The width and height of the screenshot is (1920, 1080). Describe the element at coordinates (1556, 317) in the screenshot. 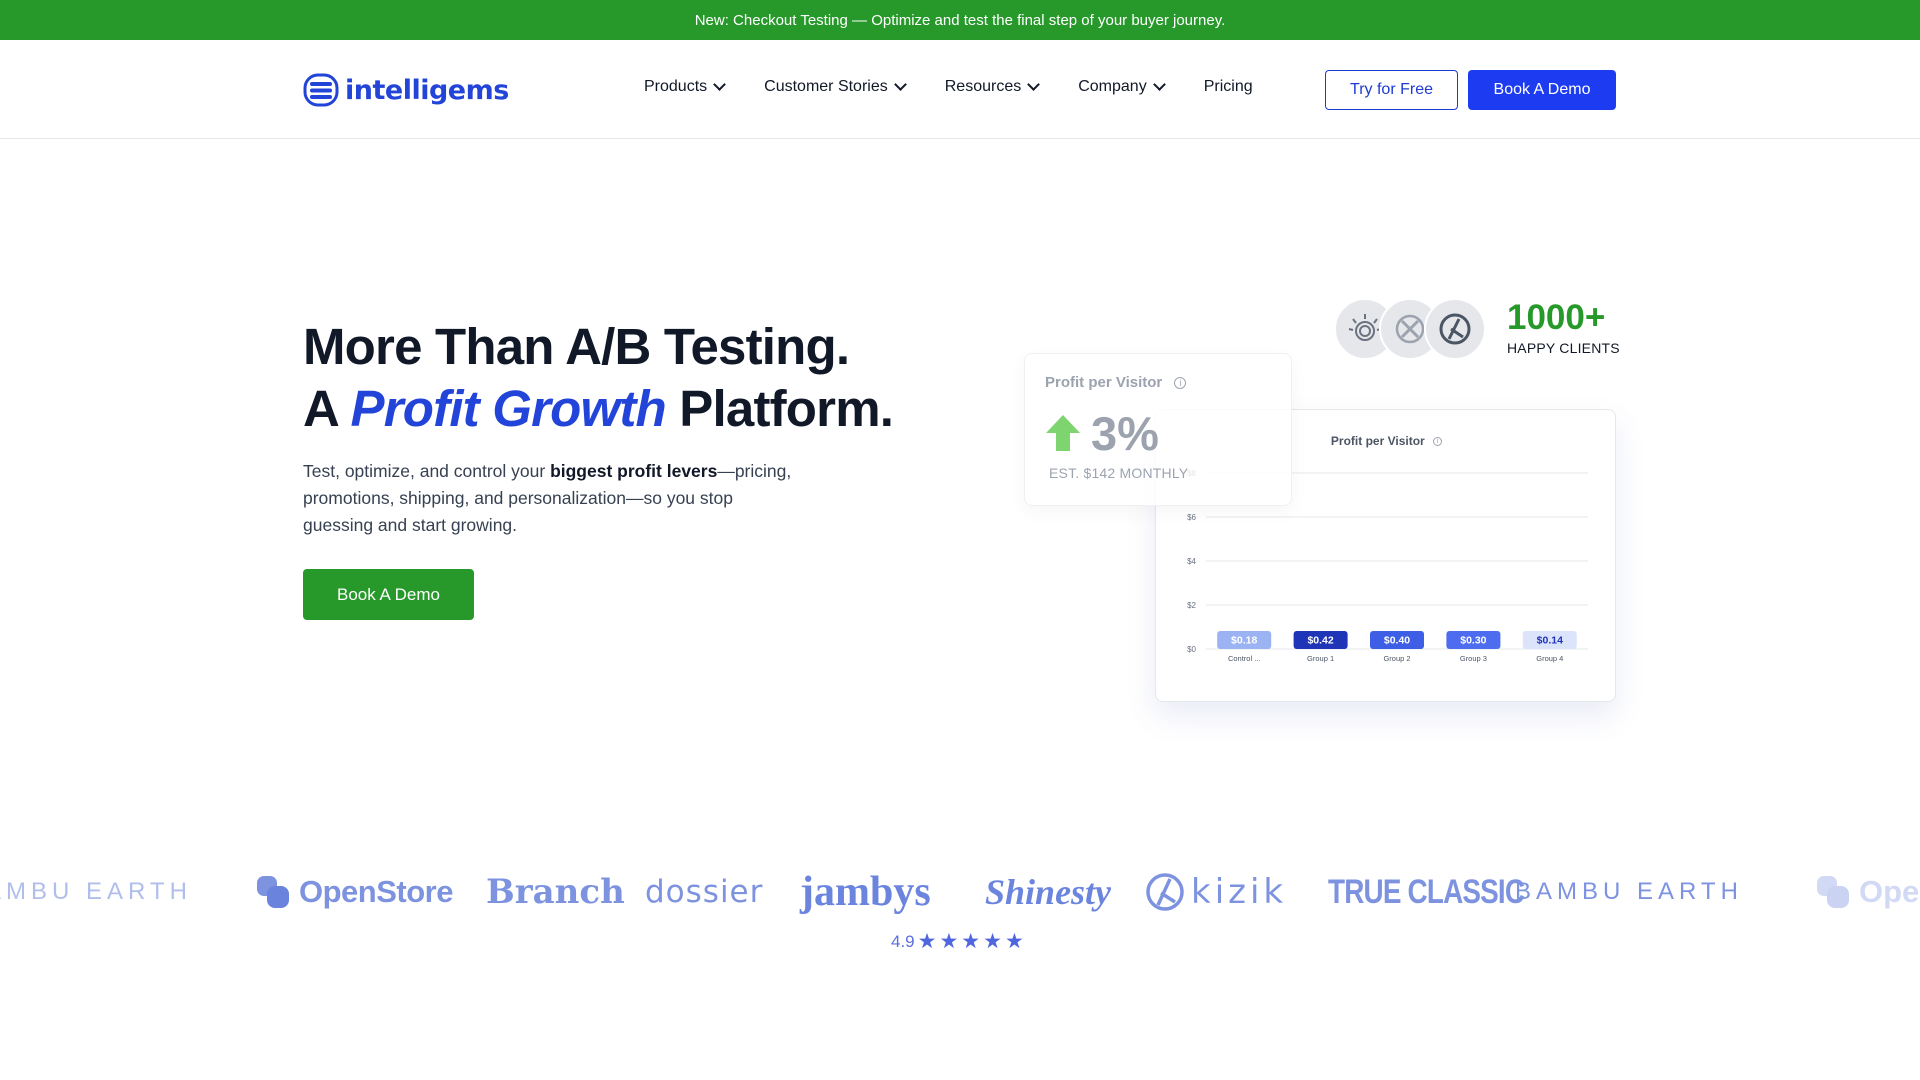

I see `happy-clients-count: 1000+` at that location.